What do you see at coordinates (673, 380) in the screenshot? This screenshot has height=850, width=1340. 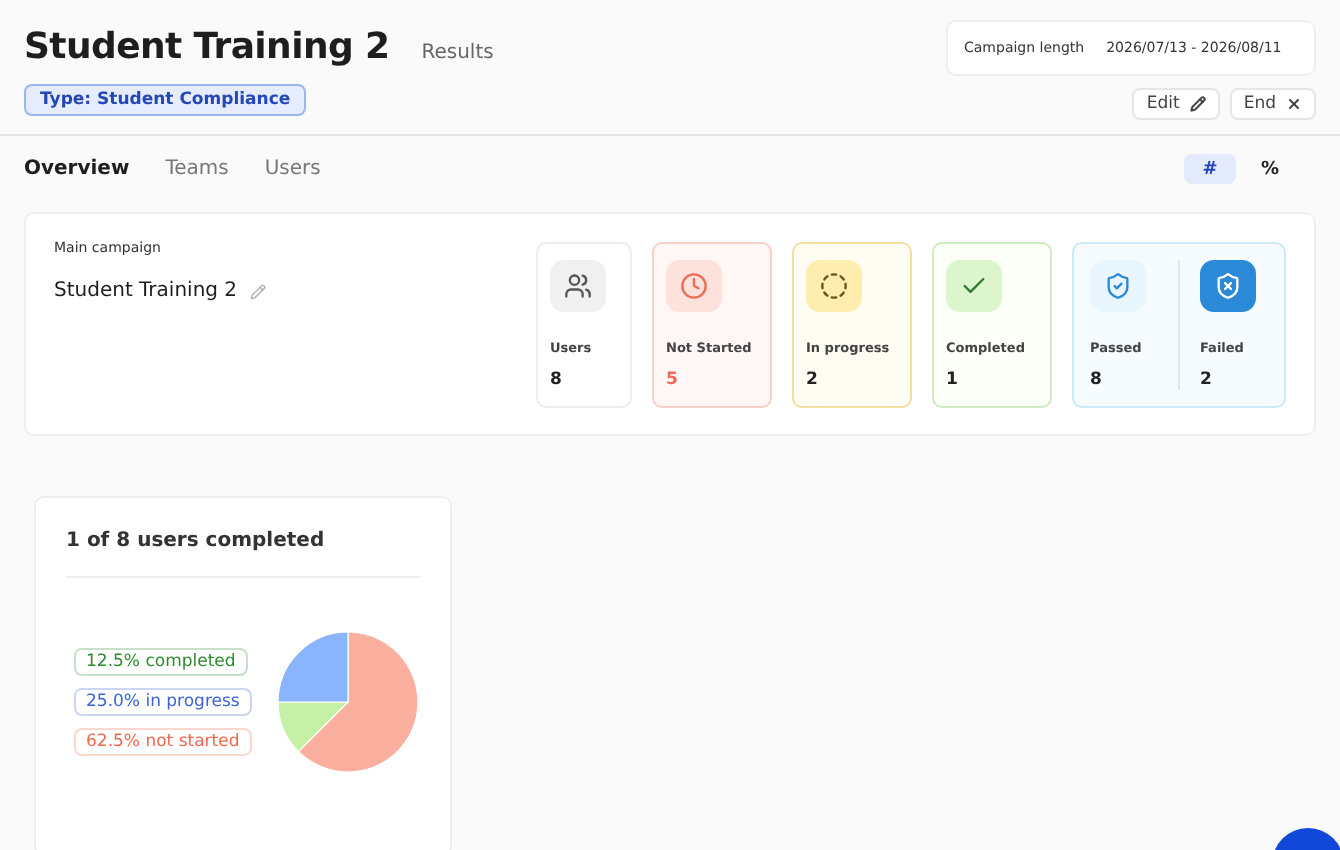 I see `stat-value: 5` at bounding box center [673, 380].